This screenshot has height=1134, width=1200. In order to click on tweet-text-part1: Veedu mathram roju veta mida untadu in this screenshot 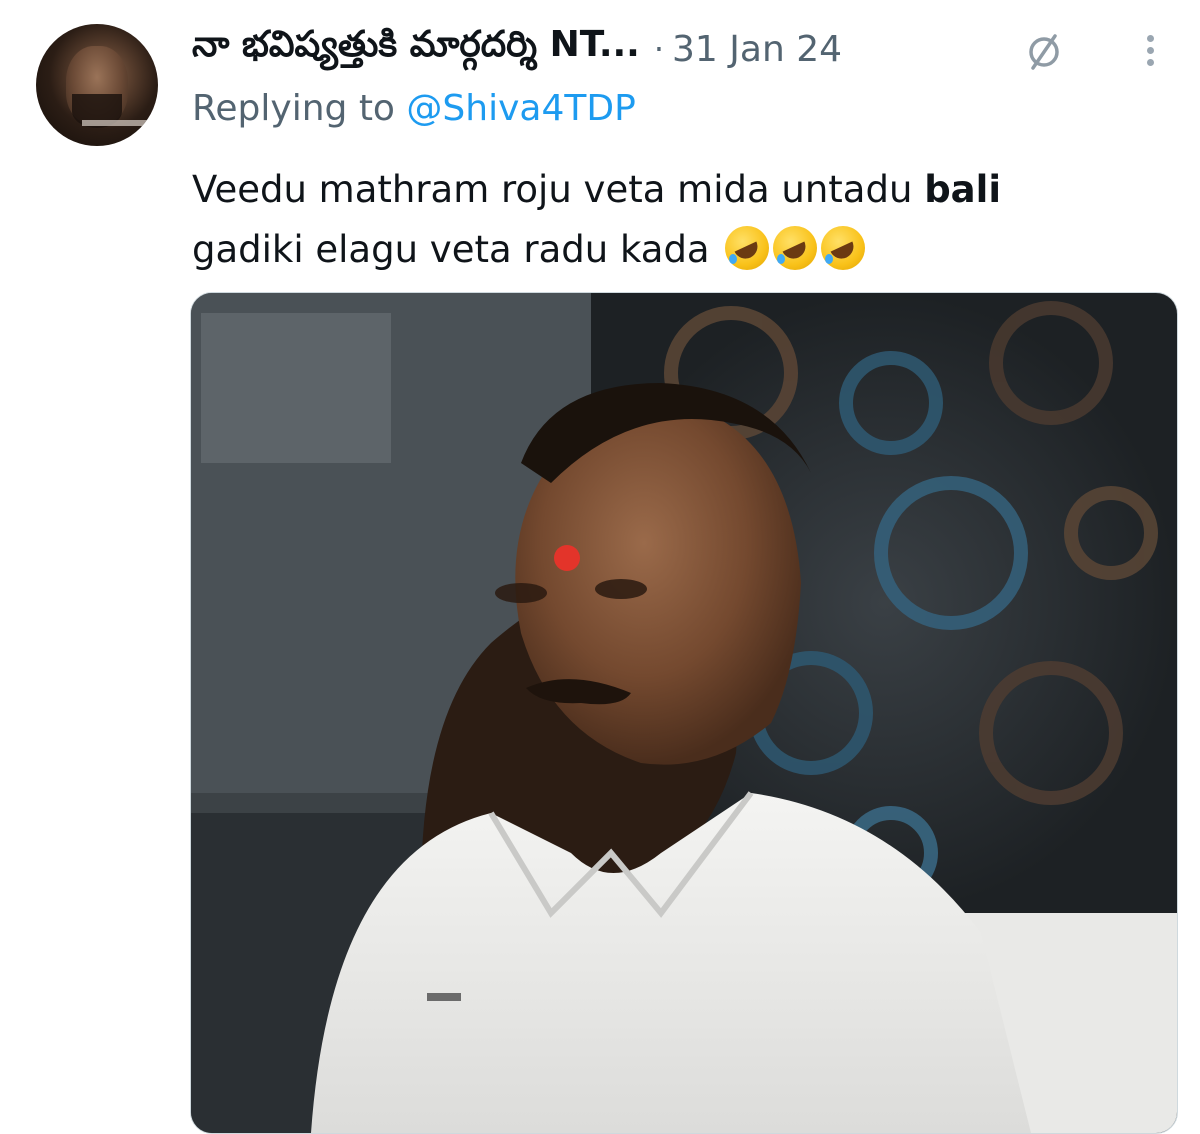, I will do `click(558, 189)`.